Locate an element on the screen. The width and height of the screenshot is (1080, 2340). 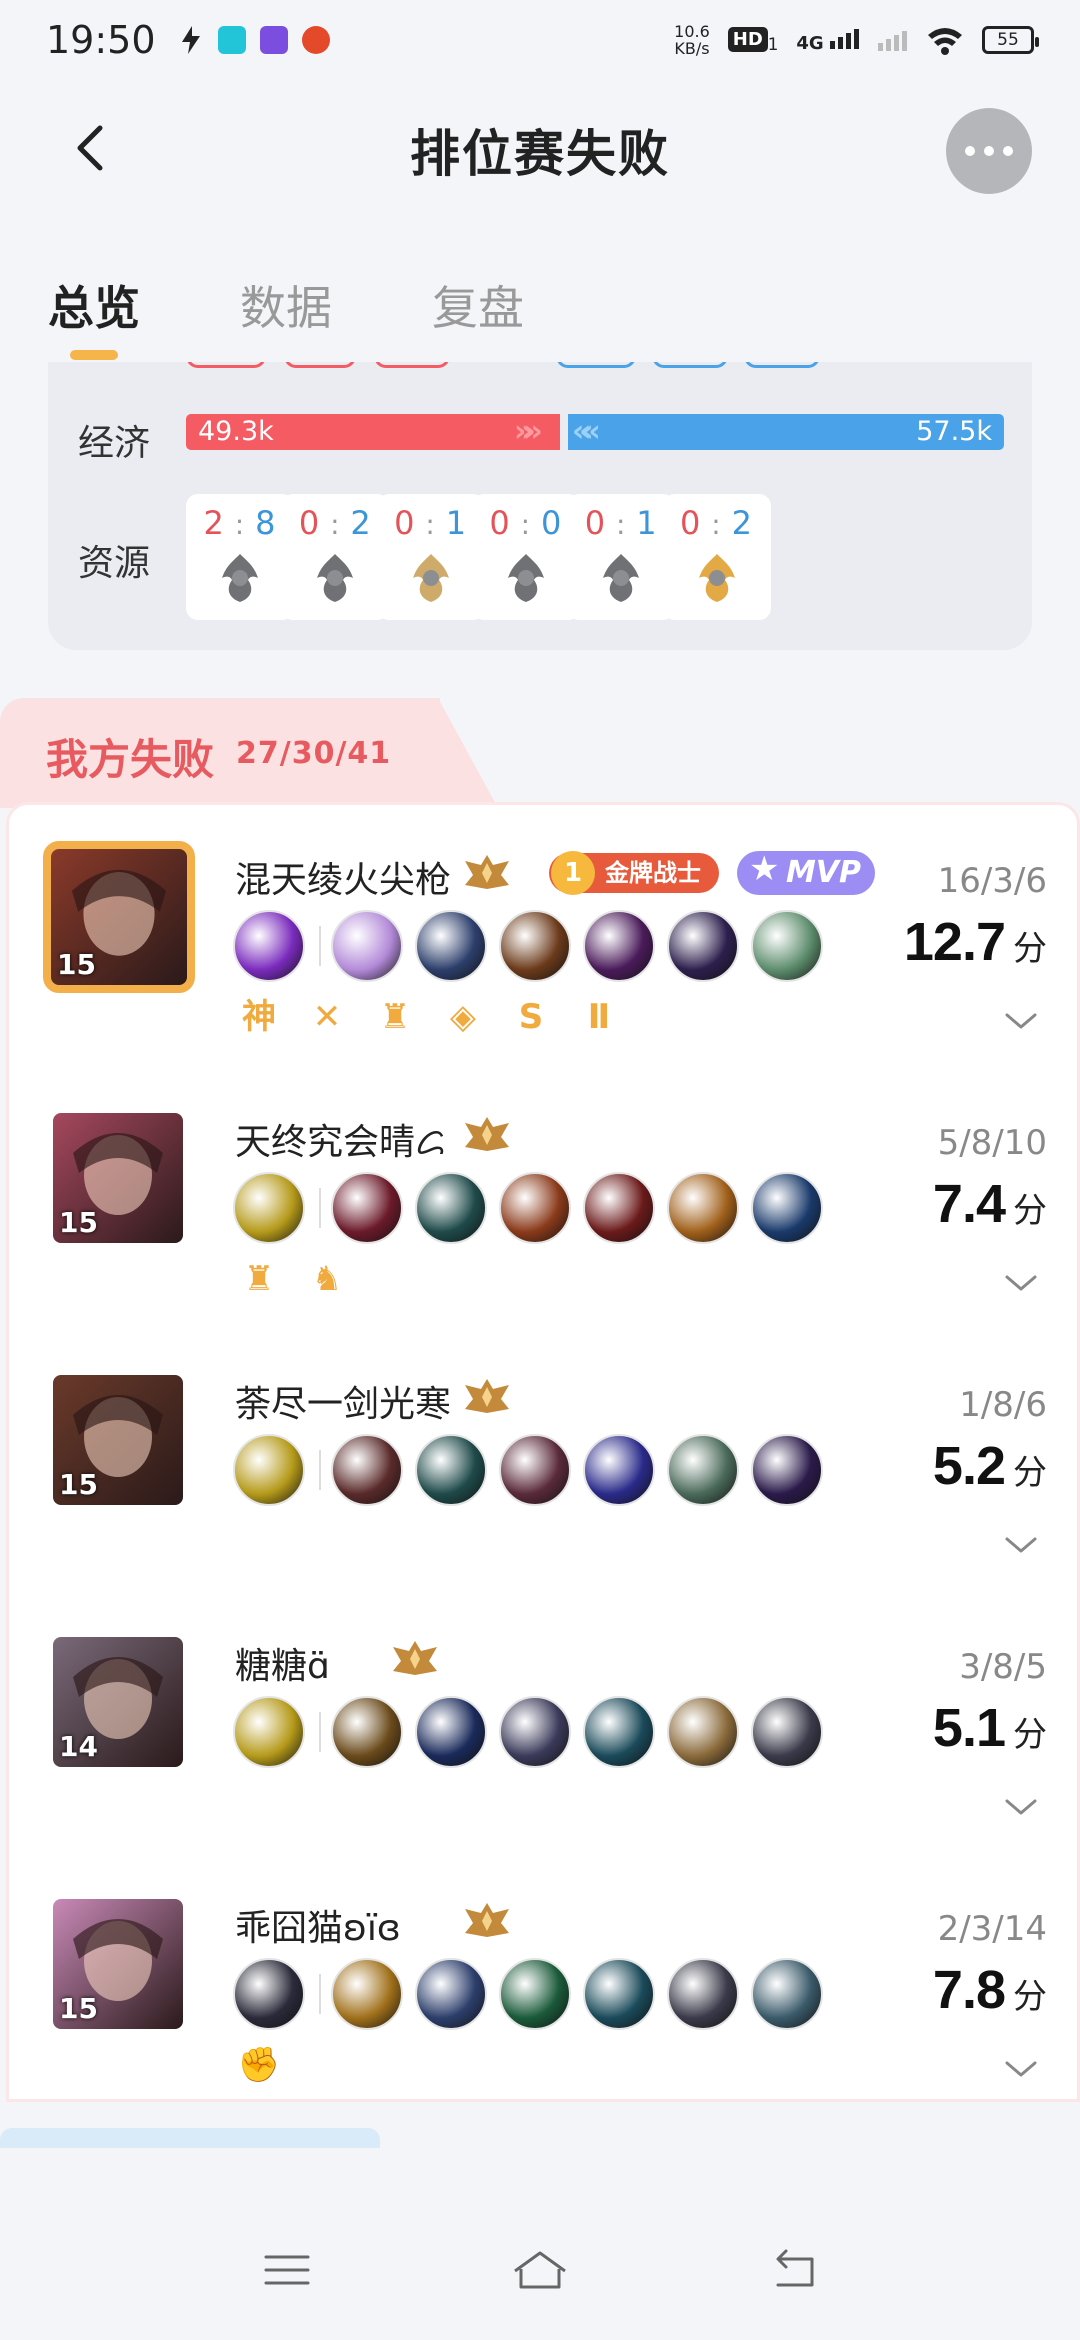
net-speed-value: 10.6 is located at coordinates (692, 31).